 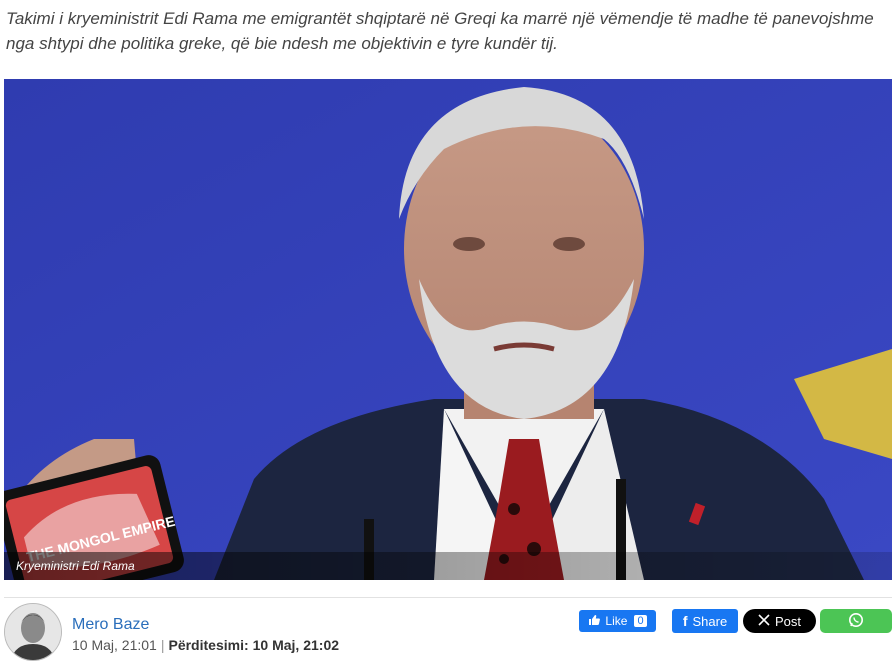 I want to click on whatsapp-share-button, so click(x=856, y=621).